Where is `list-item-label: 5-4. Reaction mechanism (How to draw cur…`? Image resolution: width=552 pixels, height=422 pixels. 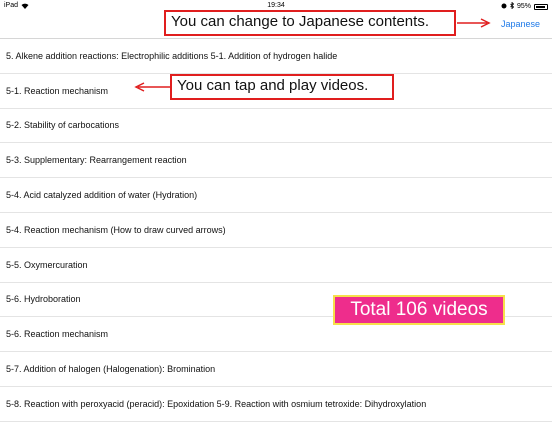
list-item-label: 5-4. Reaction mechanism (How to draw cur… is located at coordinates (116, 229).